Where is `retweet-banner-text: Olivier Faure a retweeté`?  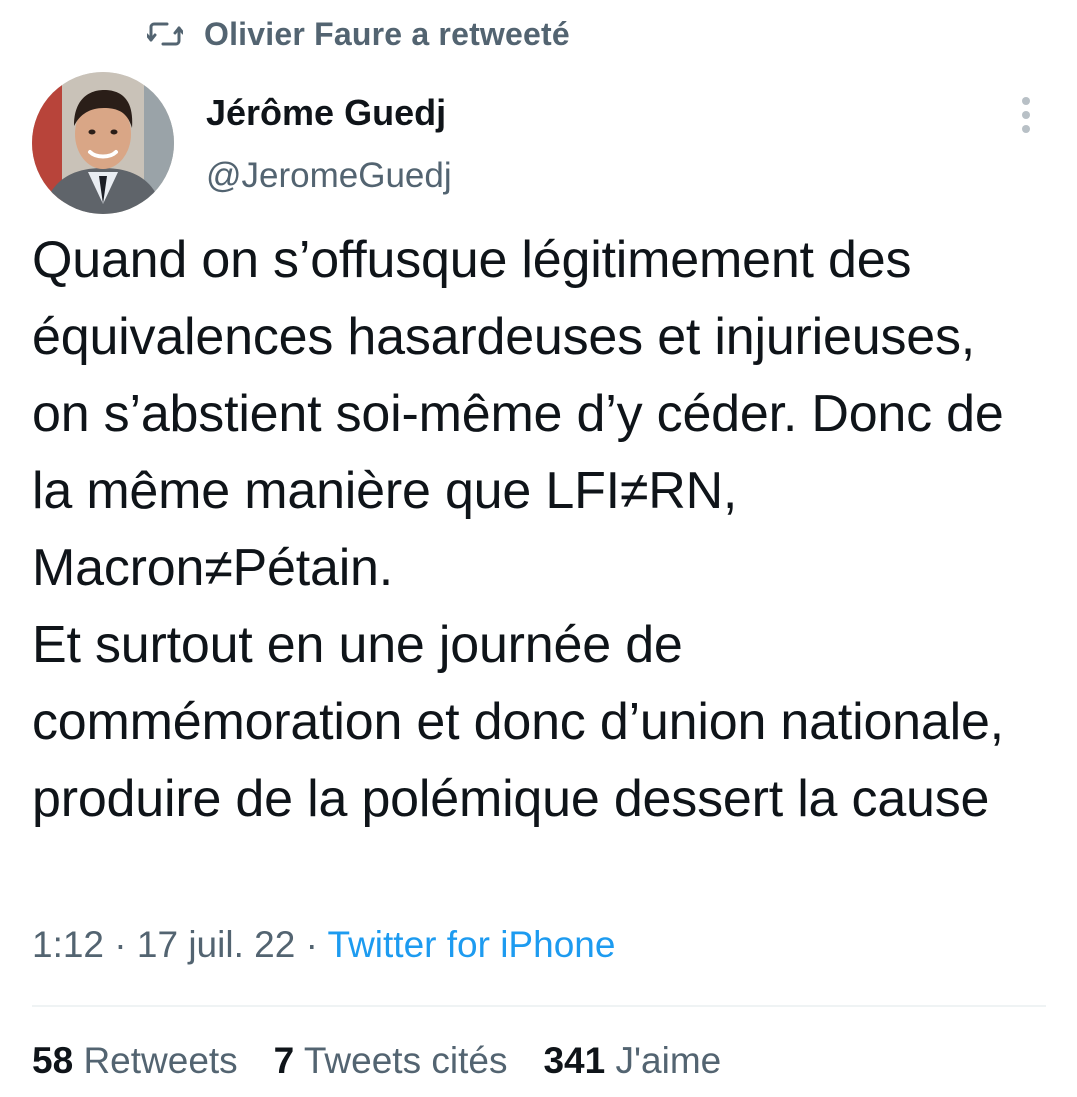 retweet-banner-text: Olivier Faure a retweeté is located at coordinates (387, 33).